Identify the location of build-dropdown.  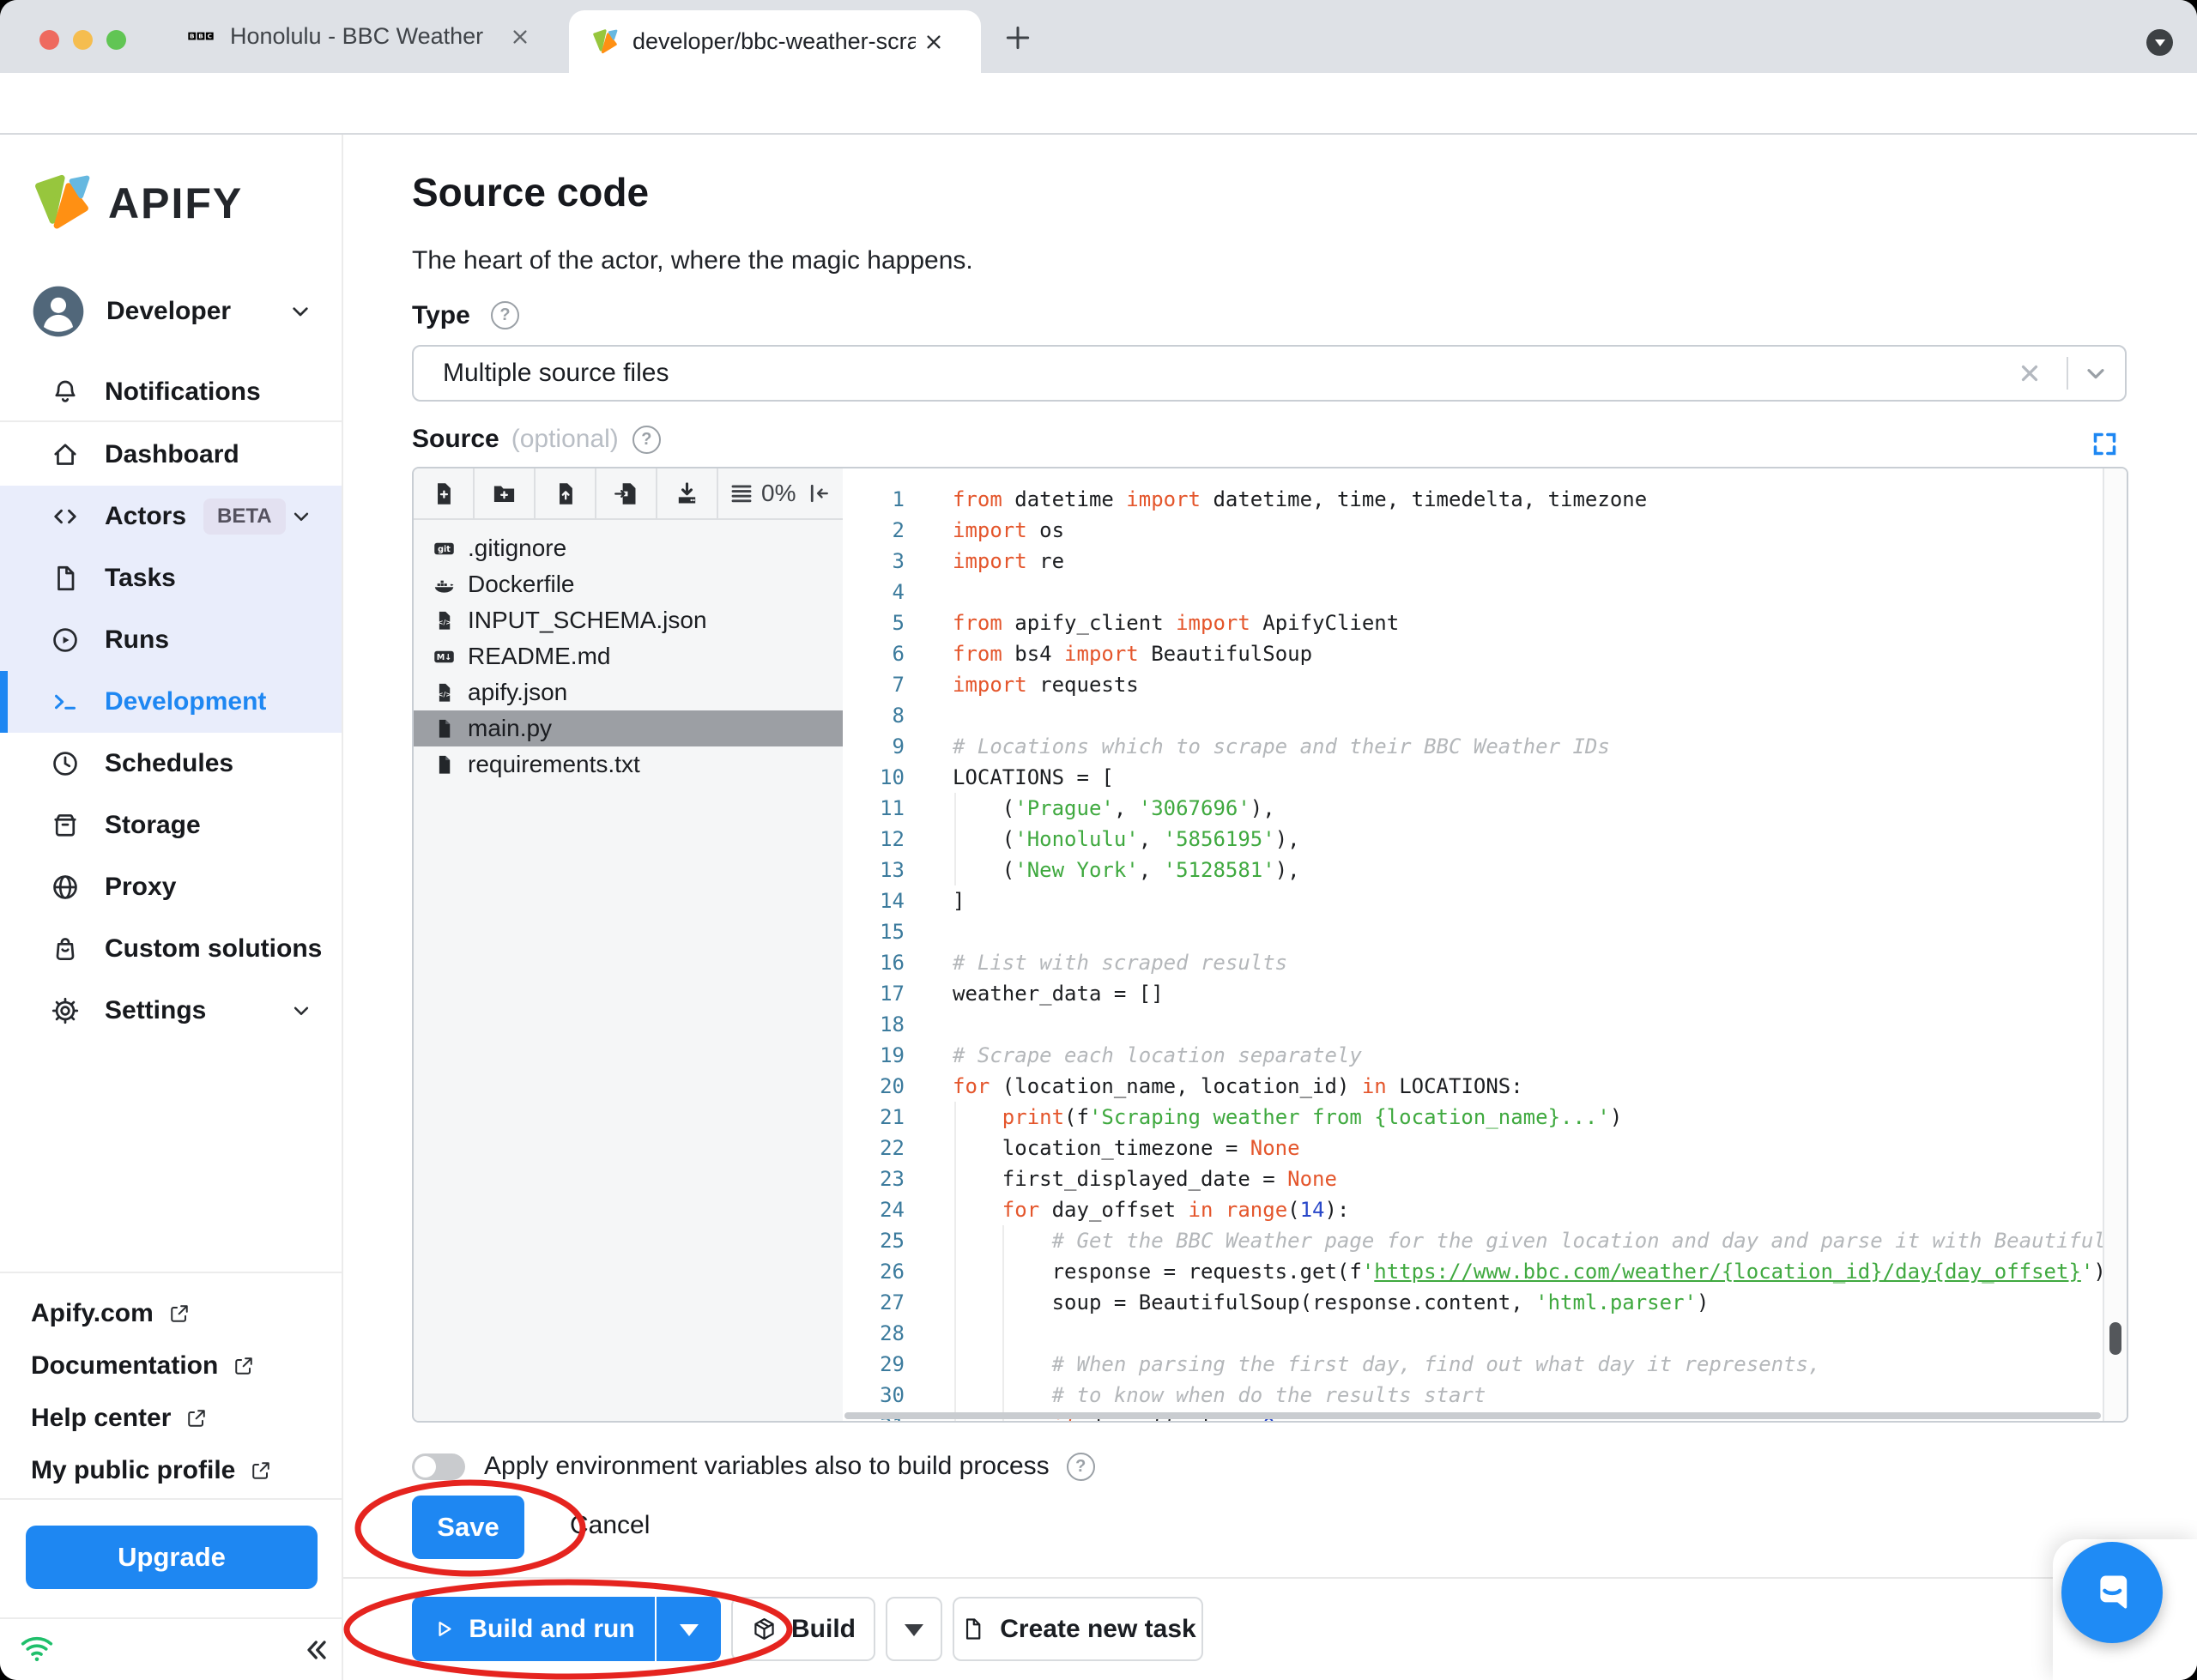
(914, 1629).